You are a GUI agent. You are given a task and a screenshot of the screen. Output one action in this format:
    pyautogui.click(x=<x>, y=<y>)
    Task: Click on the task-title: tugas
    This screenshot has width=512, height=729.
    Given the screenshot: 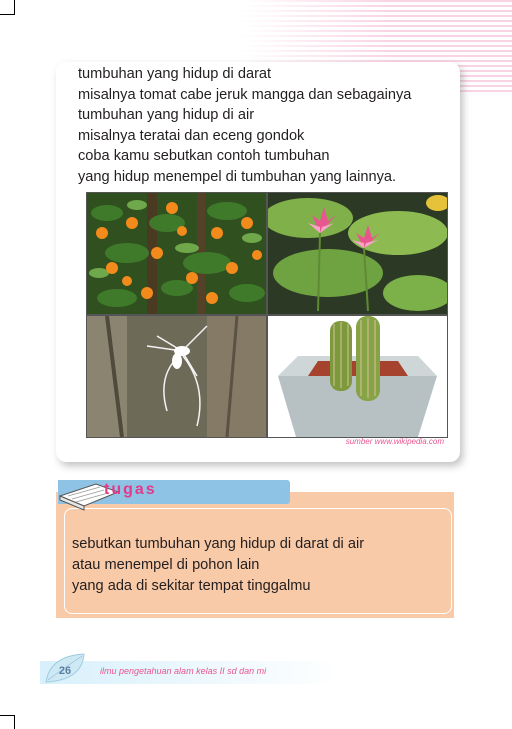 What is the action you would take?
    pyautogui.click(x=130, y=489)
    